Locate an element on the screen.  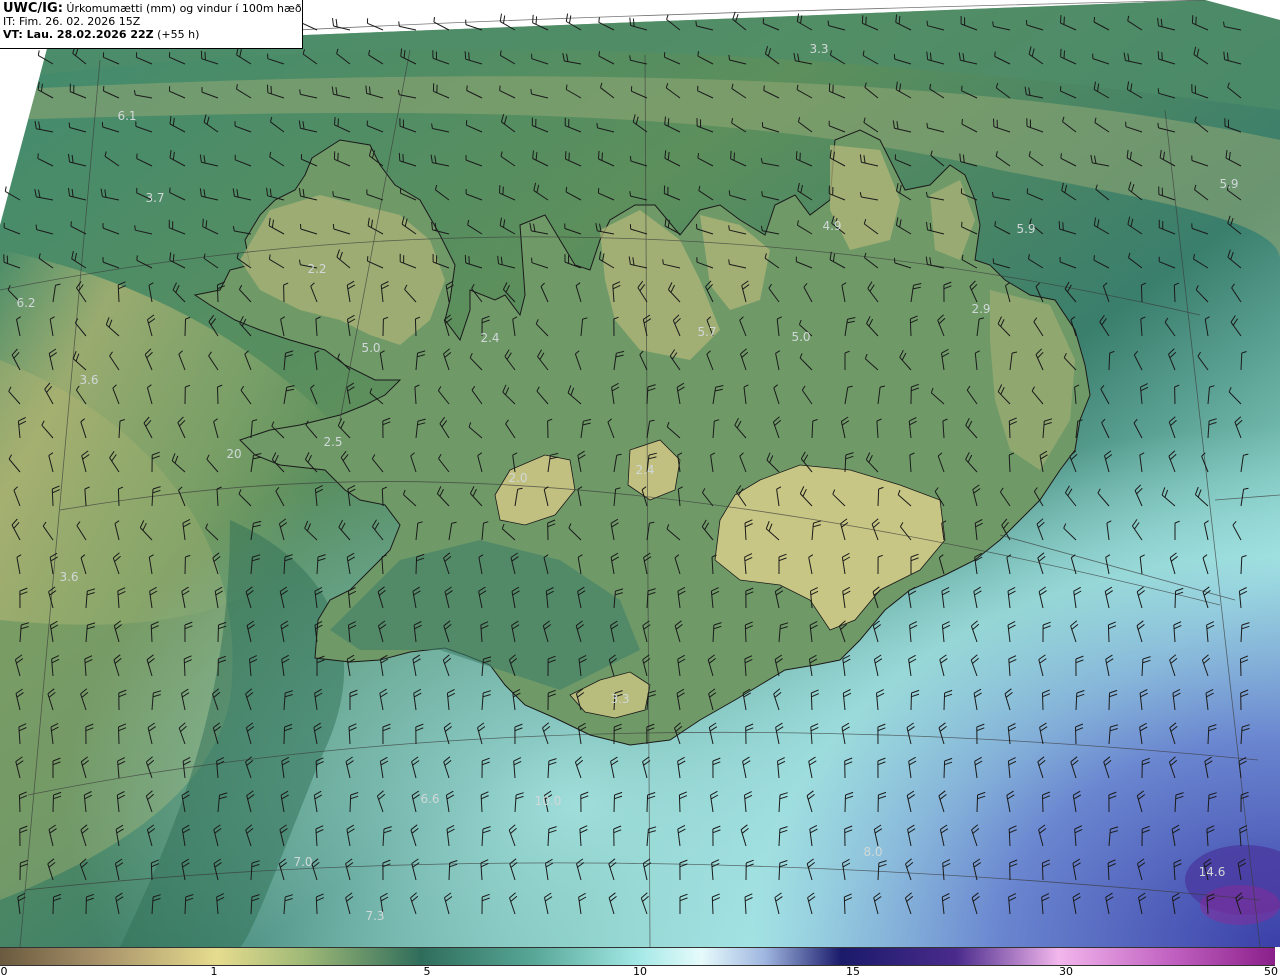
precip-value-label: 3.7 is located at coordinates (154, 198).